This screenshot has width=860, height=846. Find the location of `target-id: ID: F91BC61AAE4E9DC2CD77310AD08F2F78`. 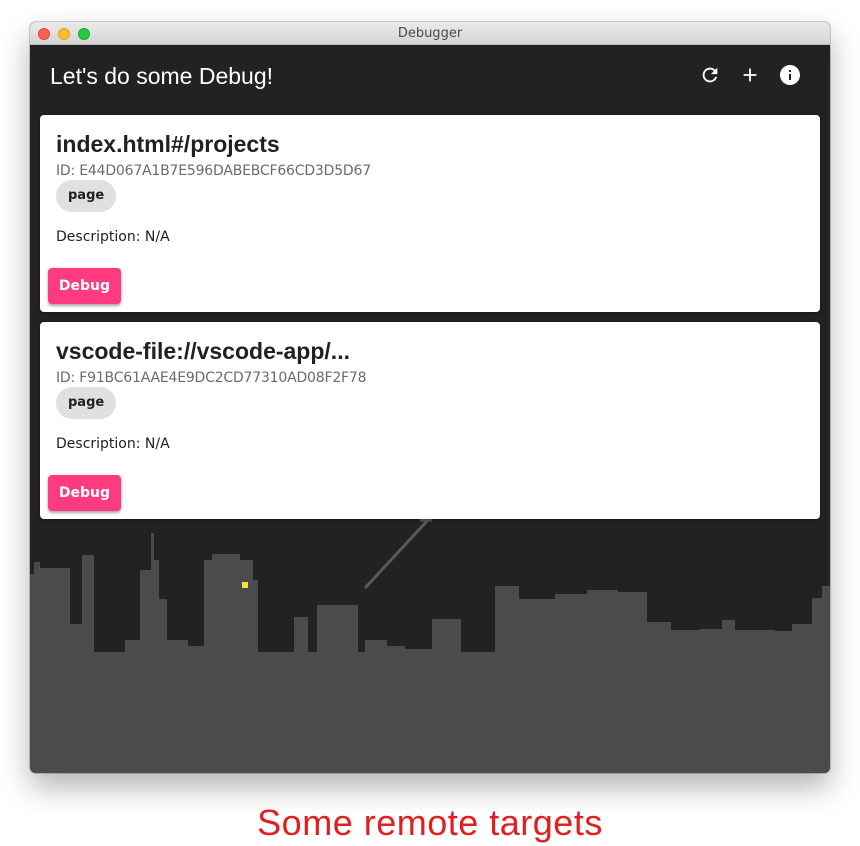

target-id: ID: F91BC61AAE4E9DC2CD77310AD08F2F78 is located at coordinates (211, 378).